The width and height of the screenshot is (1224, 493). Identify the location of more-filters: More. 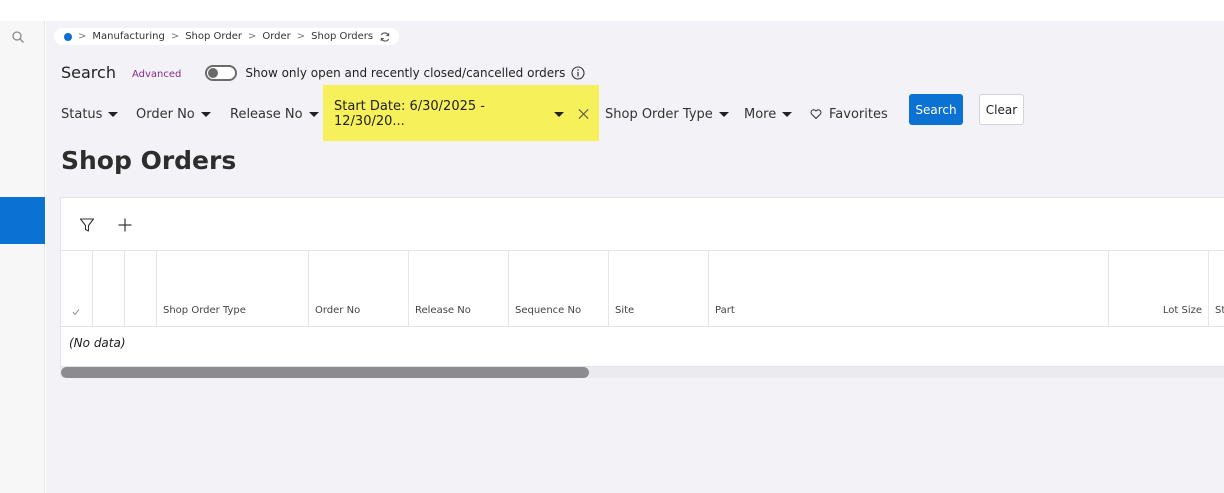
(768, 114).